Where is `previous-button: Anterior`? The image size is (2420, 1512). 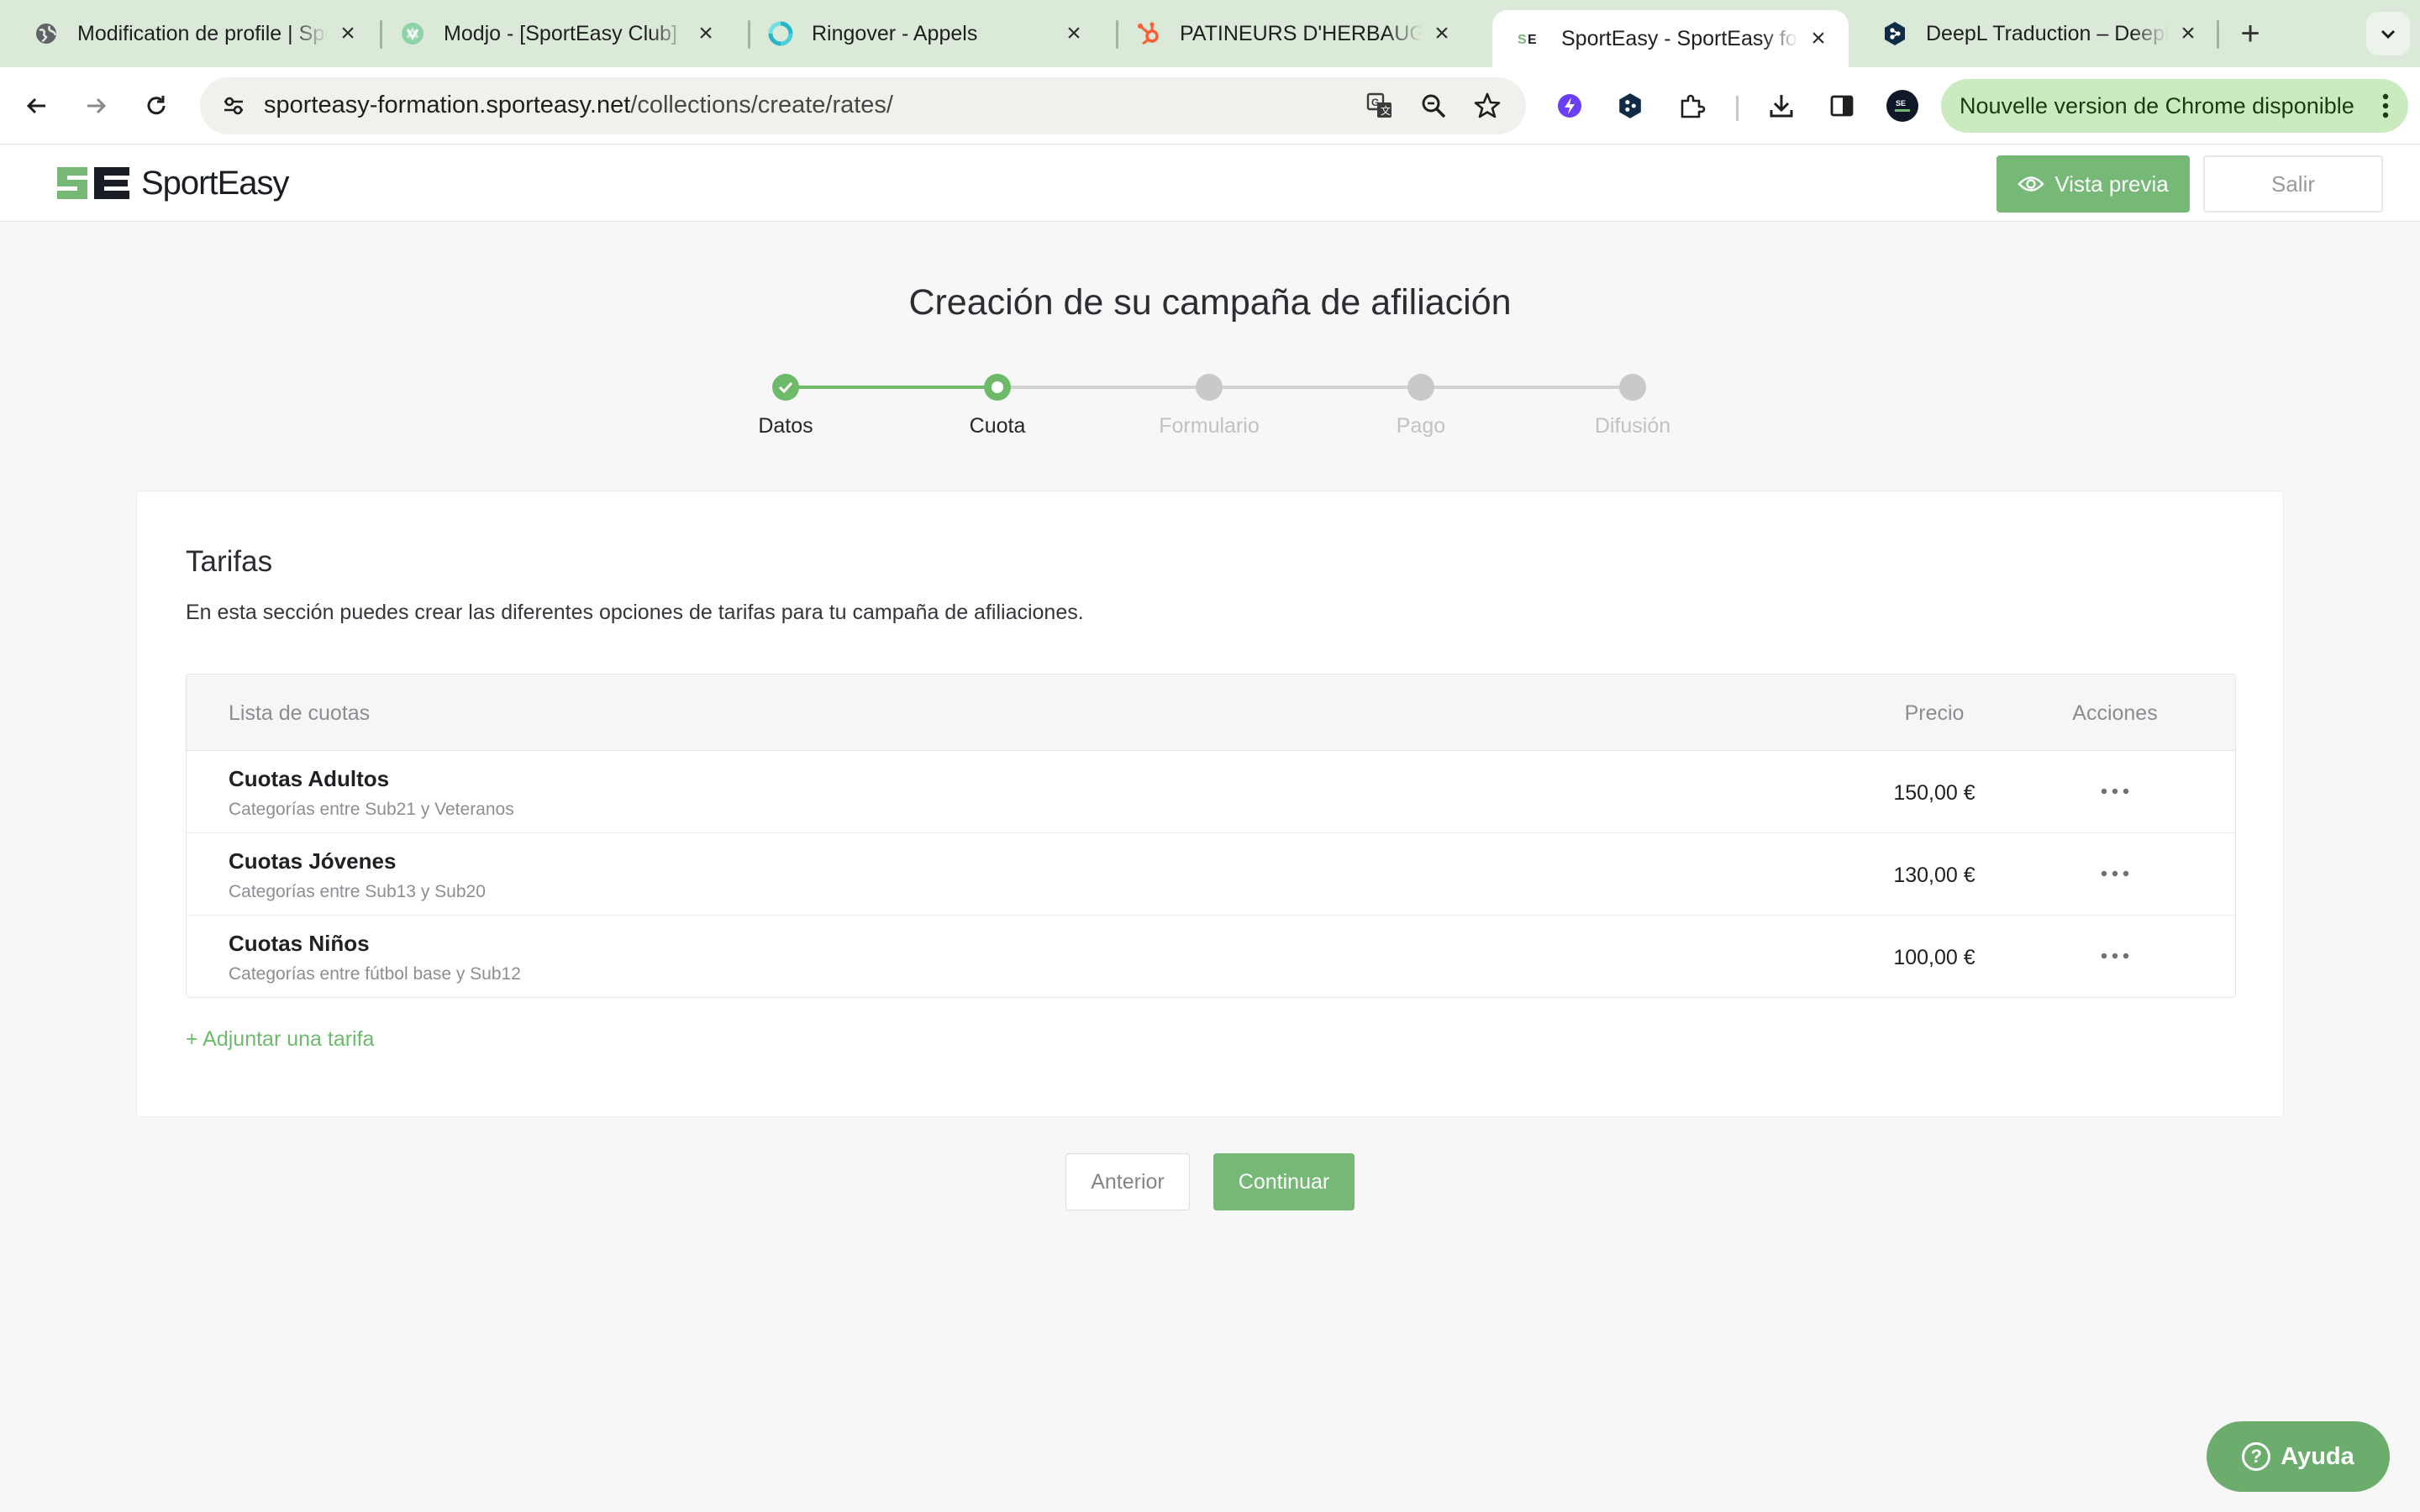
previous-button: Anterior is located at coordinates (1127, 1181).